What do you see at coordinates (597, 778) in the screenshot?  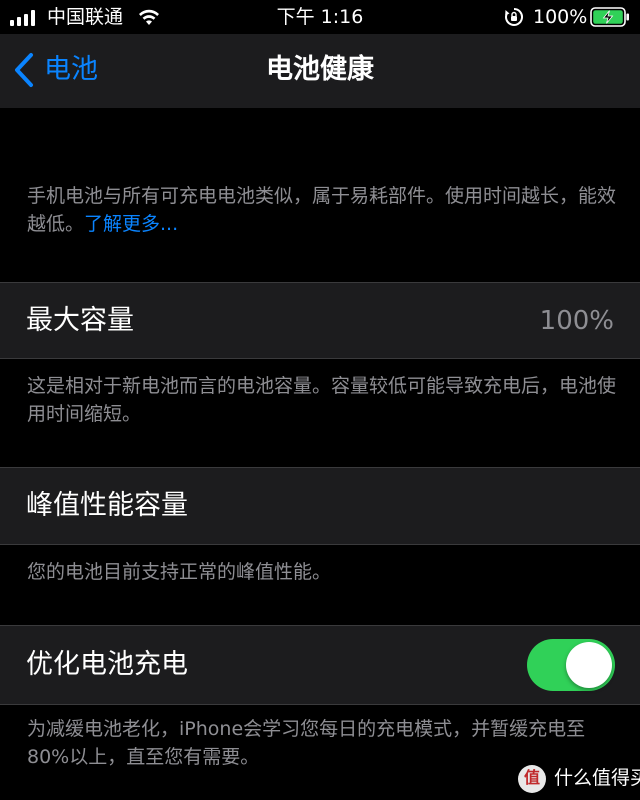 I see `watermark-text: 什么值得买` at bounding box center [597, 778].